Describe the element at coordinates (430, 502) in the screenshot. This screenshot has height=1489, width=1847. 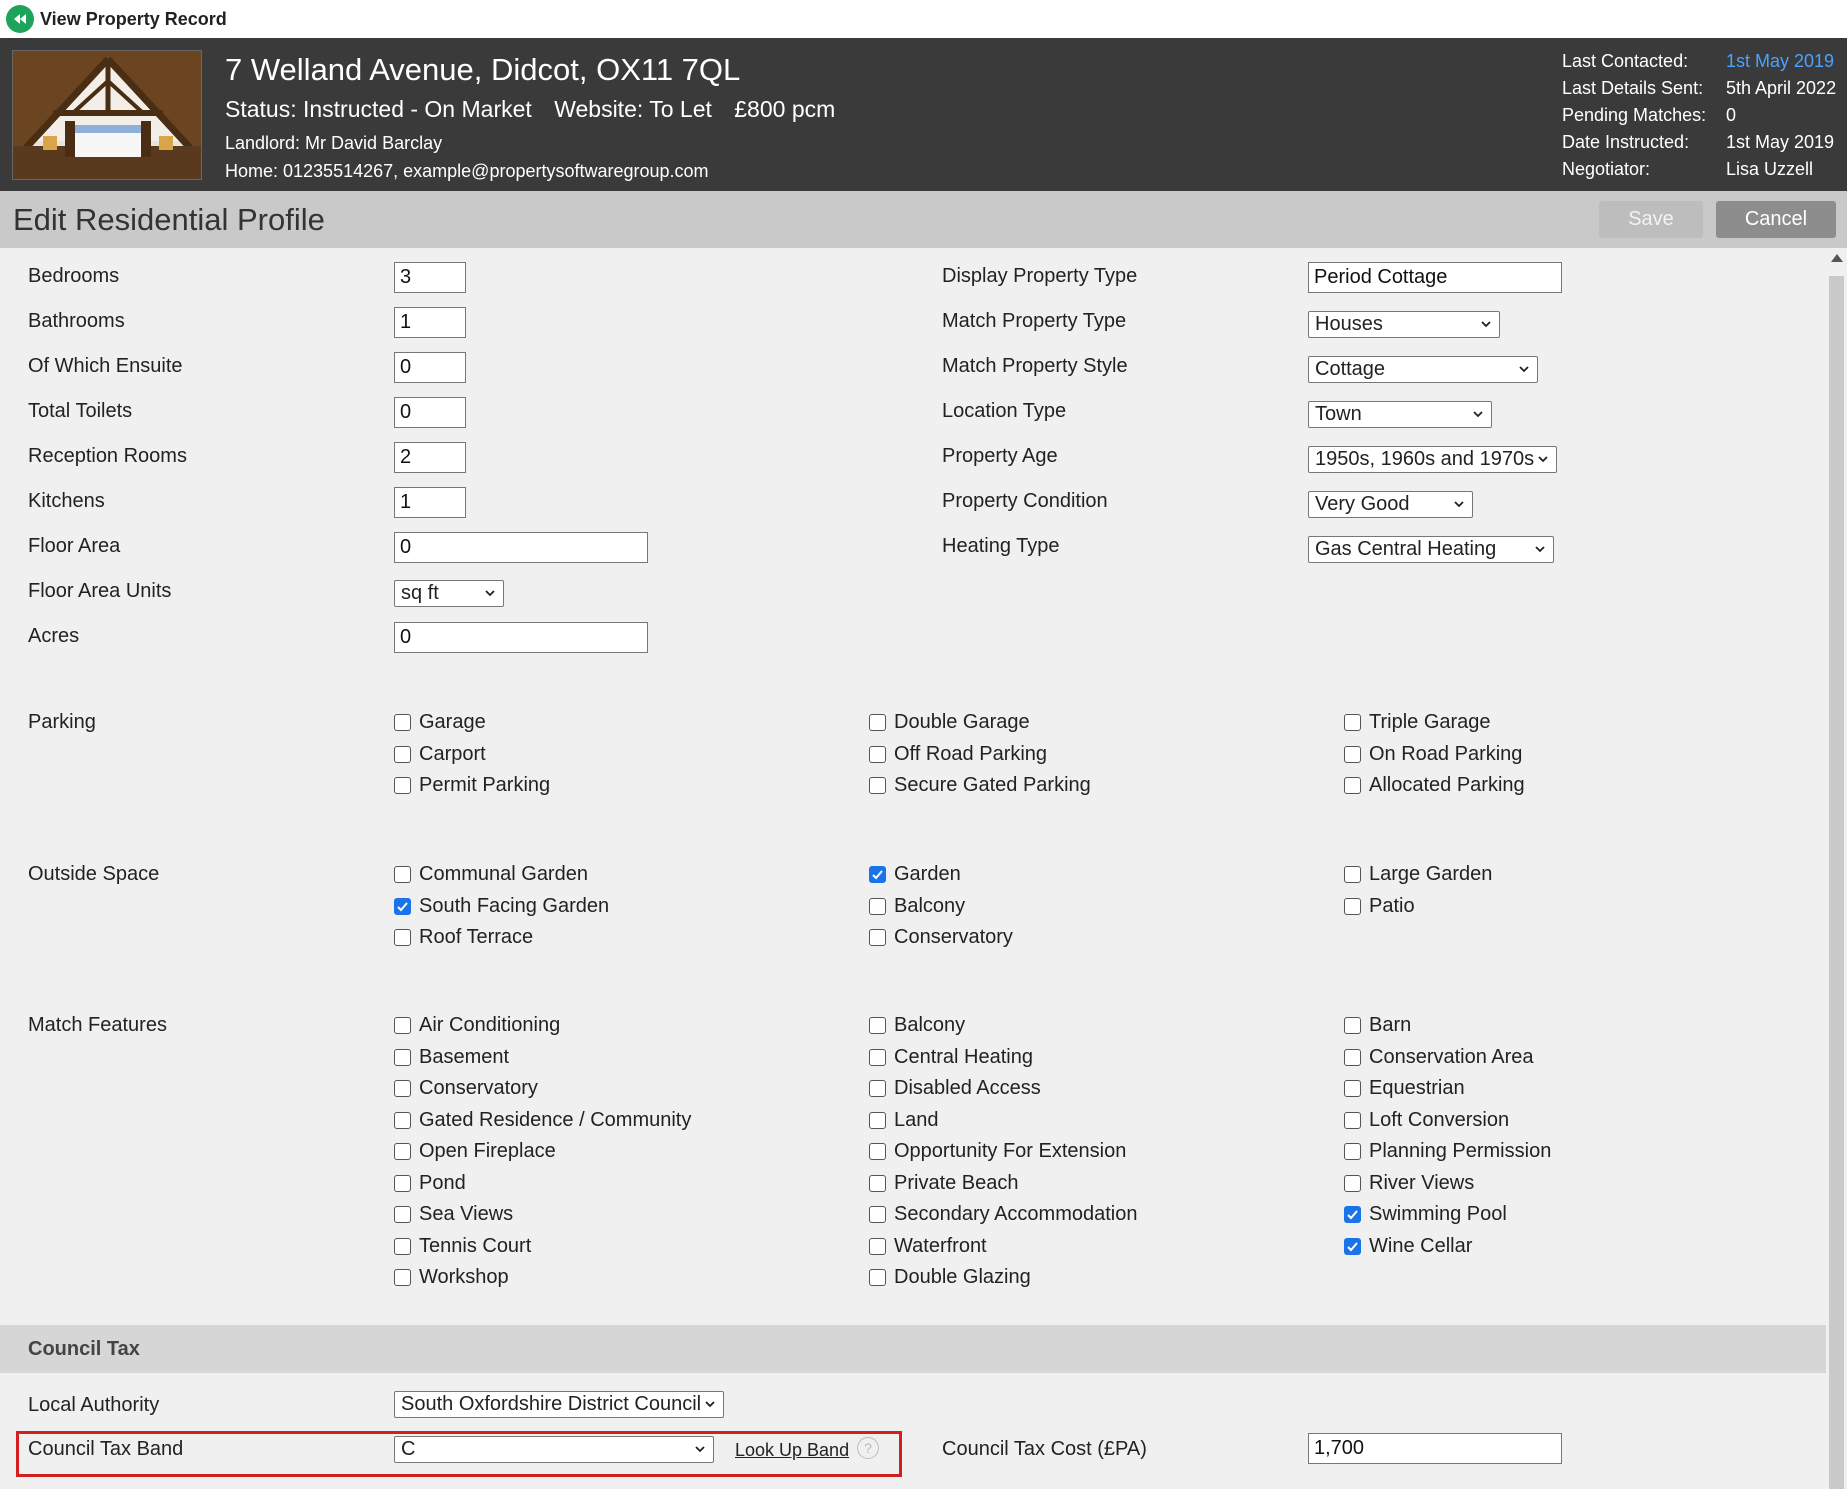
I see `kitchens-input: 1` at that location.